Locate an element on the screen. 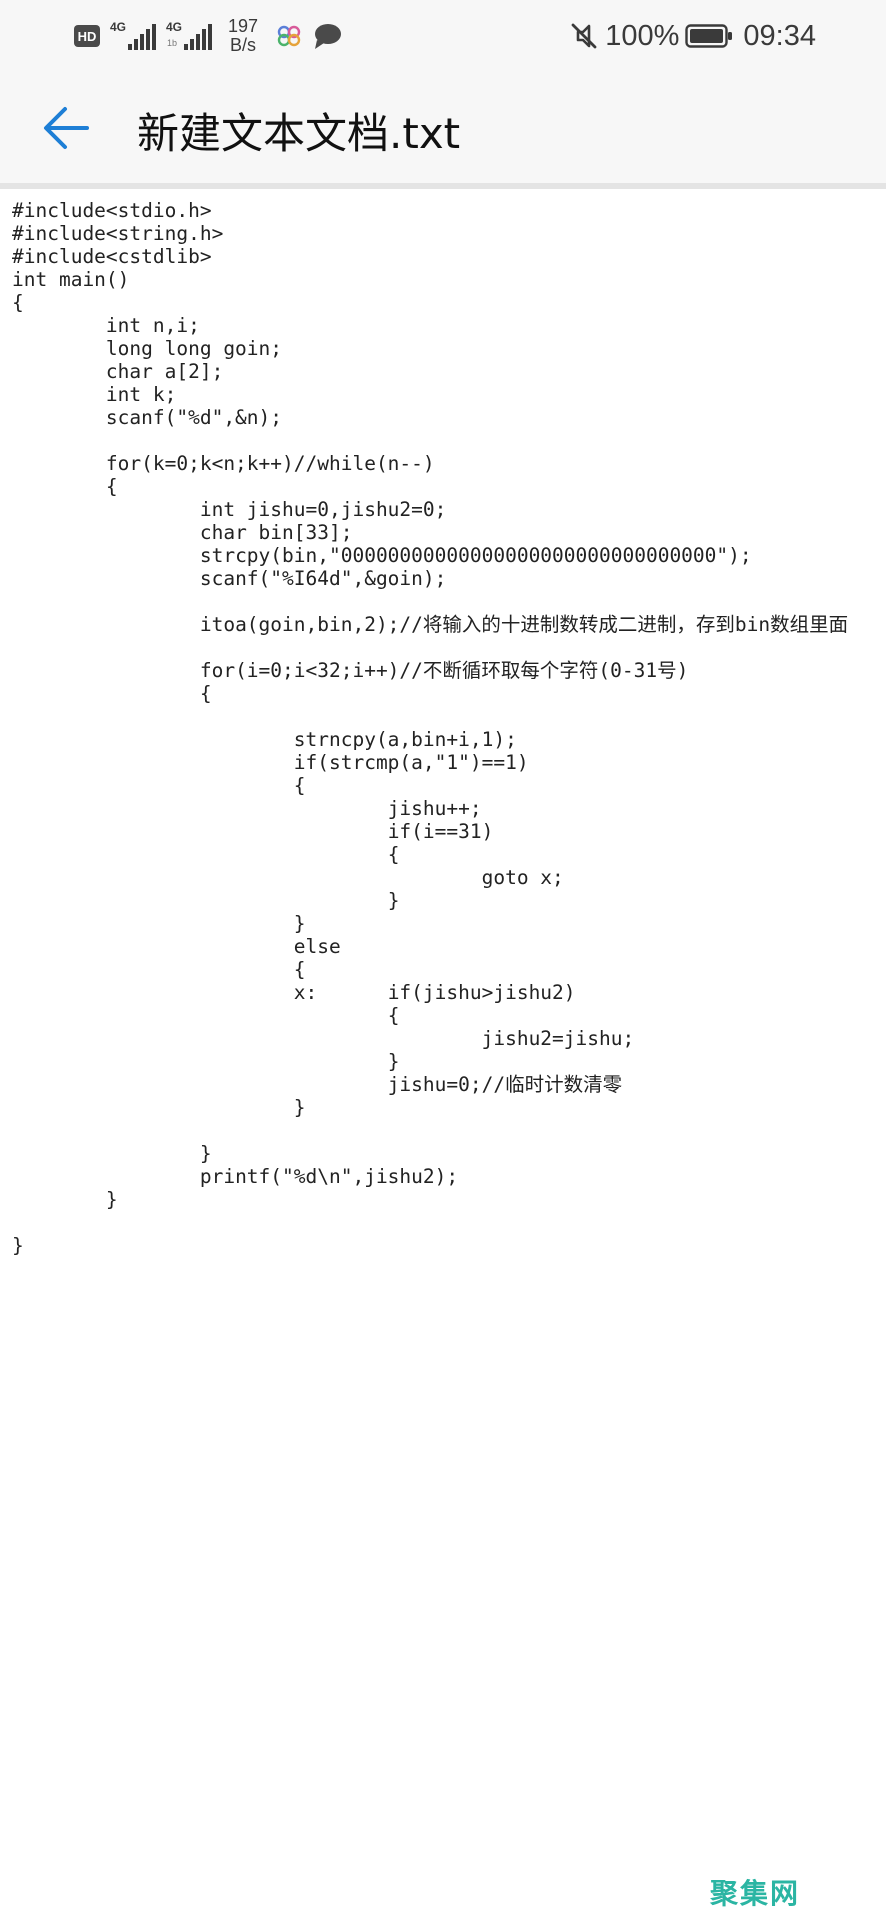 This screenshot has height=1920, width=886. status-left-group: HD 4G 4G 1b 197 B/s is located at coordinates (208, 36).